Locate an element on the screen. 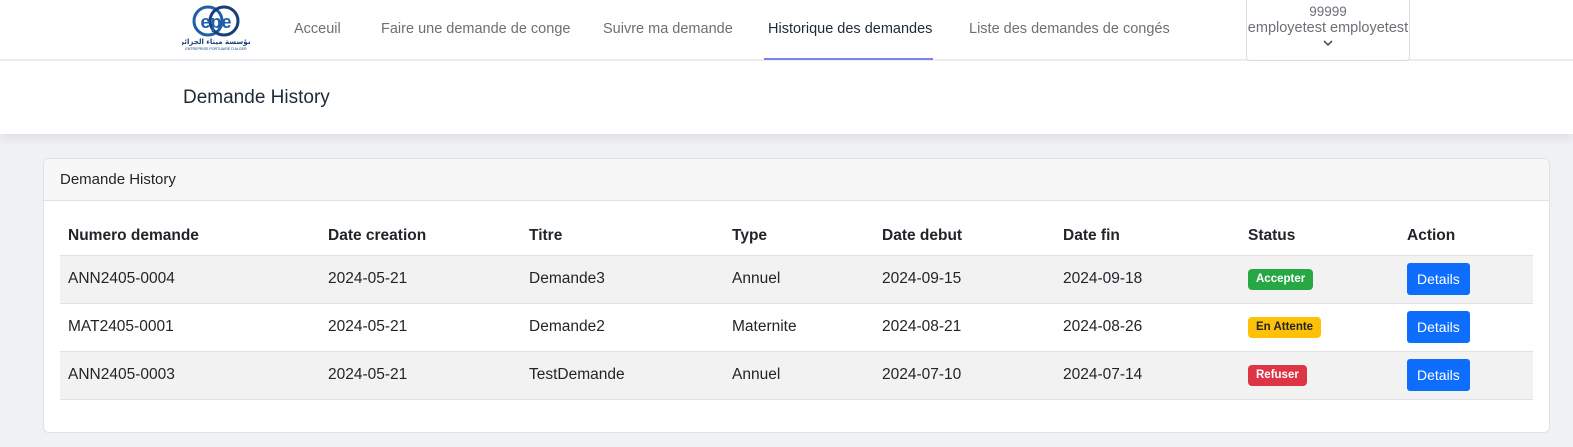 This screenshot has width=1573, height=447. status-badge: Accepter is located at coordinates (1281, 279).